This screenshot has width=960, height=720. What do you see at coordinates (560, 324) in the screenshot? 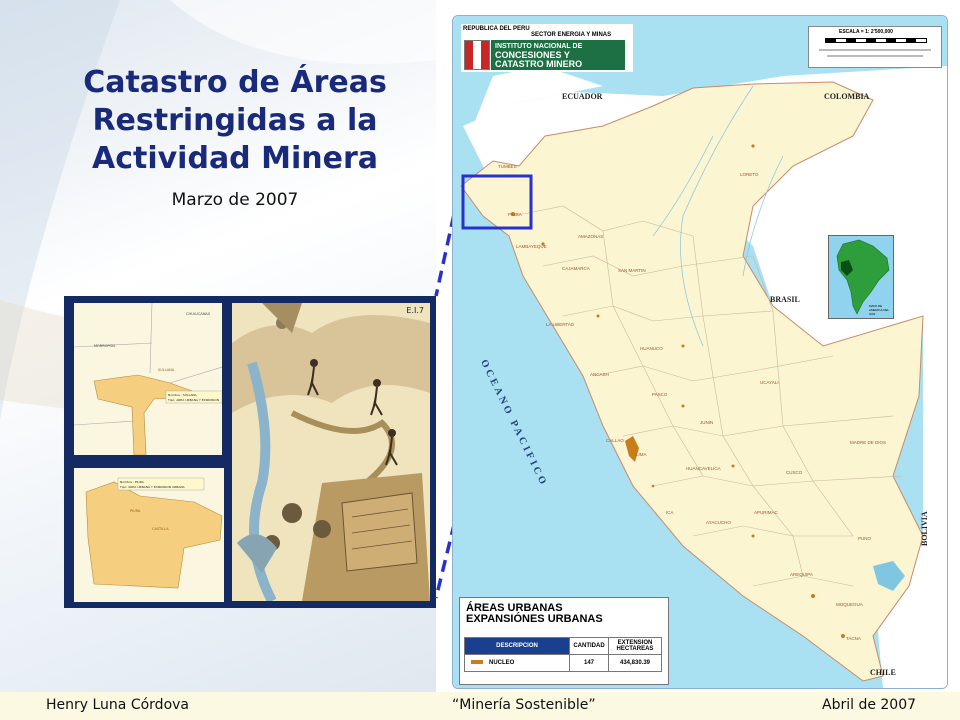
I see `region-label: LA LIBERTAD` at bounding box center [560, 324].